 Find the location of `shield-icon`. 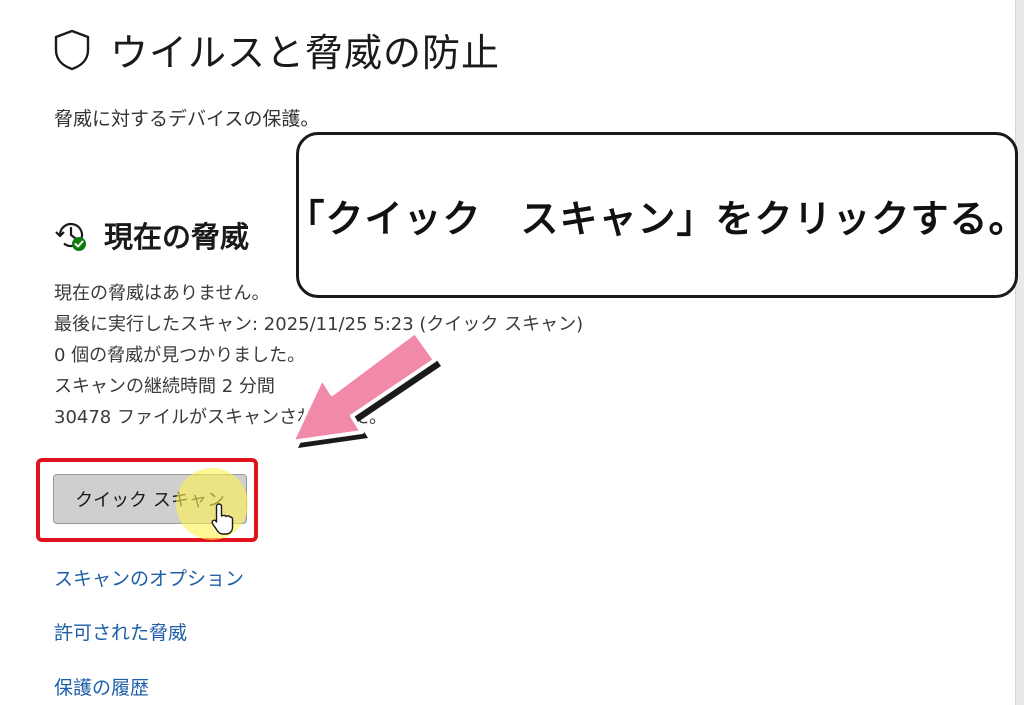

shield-icon is located at coordinates (72, 49).